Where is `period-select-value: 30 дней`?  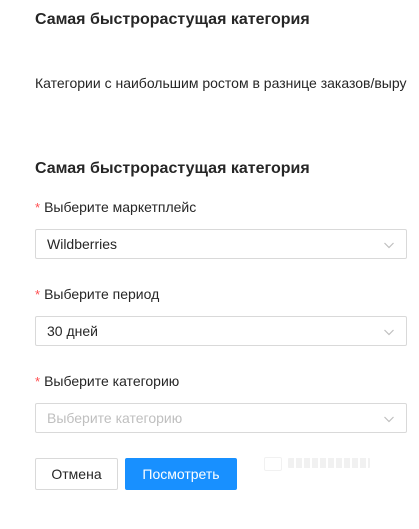
period-select-value: 30 дней is located at coordinates (72, 331).